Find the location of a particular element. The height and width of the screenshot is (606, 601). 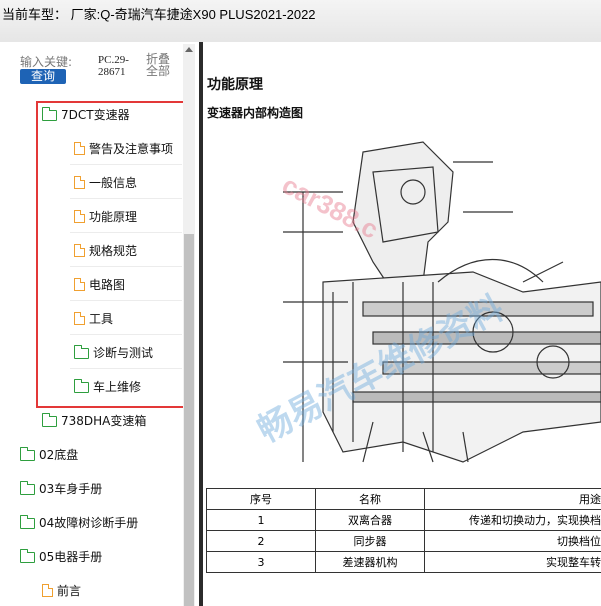

file-icon is located at coordinates (47, 590).